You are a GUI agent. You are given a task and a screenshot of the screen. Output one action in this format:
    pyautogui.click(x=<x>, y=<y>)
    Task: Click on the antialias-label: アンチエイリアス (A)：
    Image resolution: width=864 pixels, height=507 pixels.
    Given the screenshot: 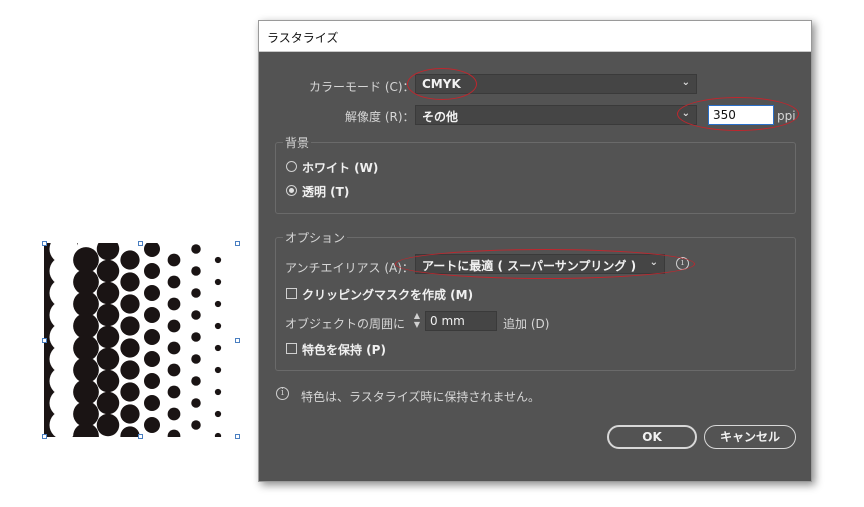 What is the action you would take?
    pyautogui.click(x=349, y=268)
    